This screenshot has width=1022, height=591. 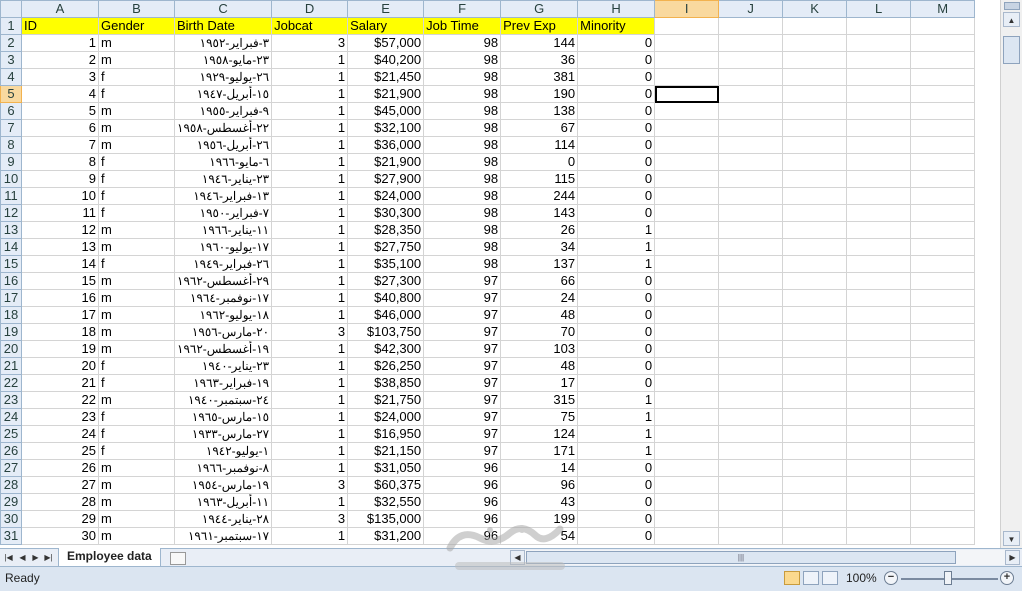 I want to click on cell-c12: ٧-فبراير-١٩٥٠, so click(x=223, y=213).